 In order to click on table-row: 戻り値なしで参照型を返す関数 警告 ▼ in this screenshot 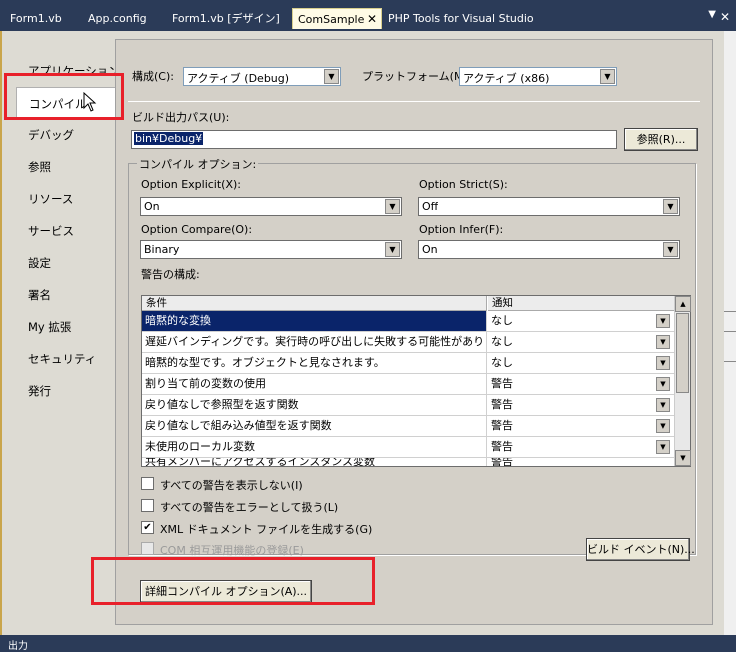, I will do `click(408, 405)`.